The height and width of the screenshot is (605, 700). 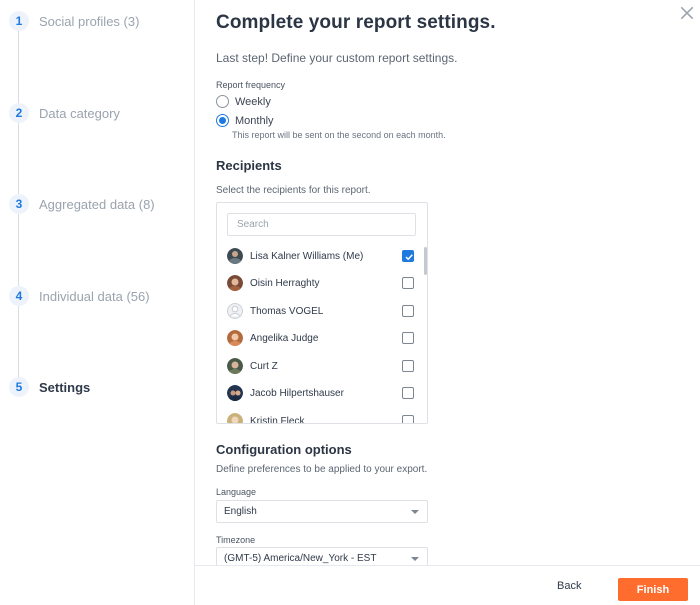 I want to click on step-number: 2, so click(x=19, y=113).